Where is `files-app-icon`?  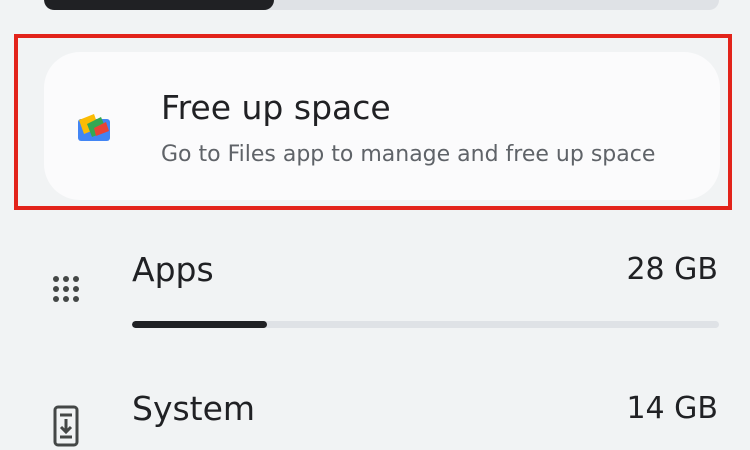 files-app-icon is located at coordinates (94, 127).